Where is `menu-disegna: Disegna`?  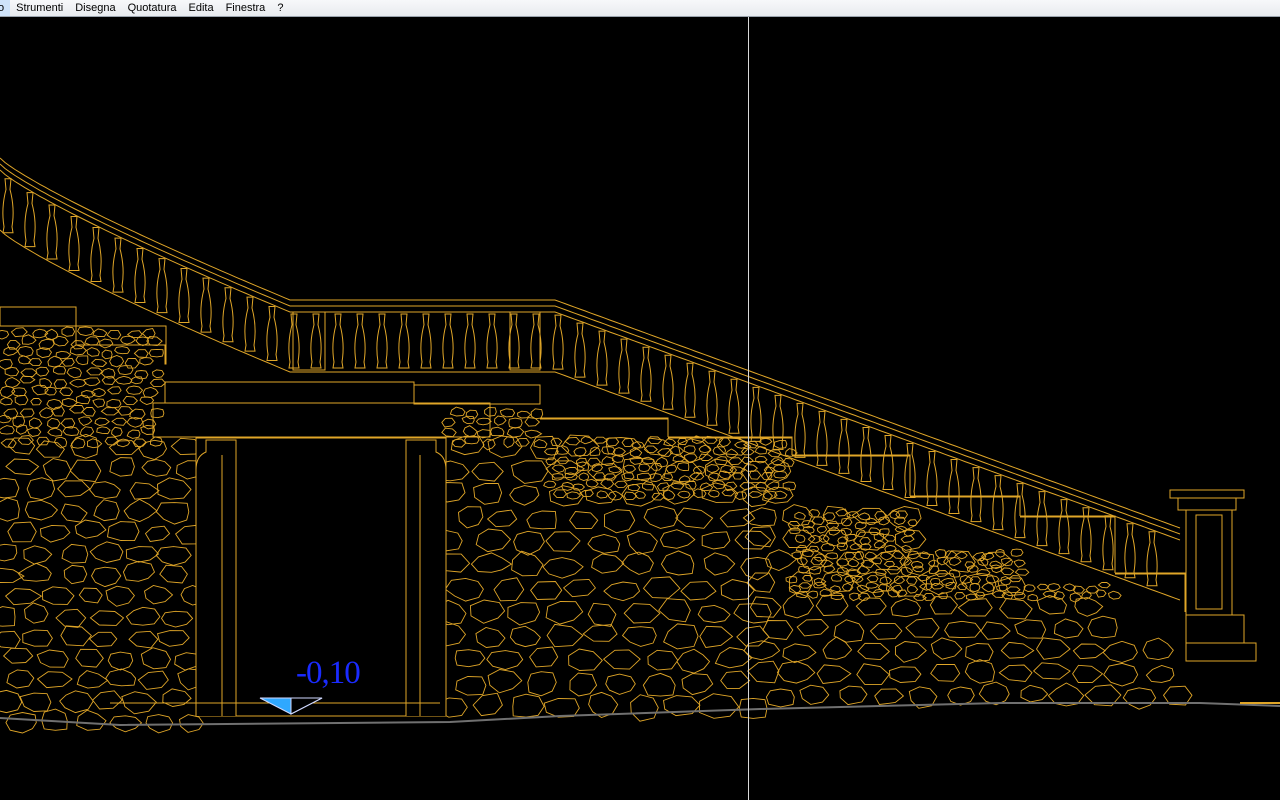
menu-disegna: Disegna is located at coordinates (95, 8).